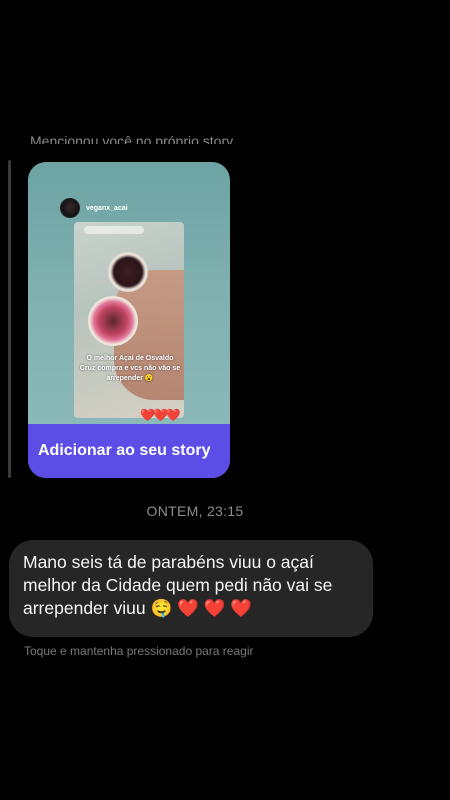 This screenshot has width=450, height=800. What do you see at coordinates (160, 415) in the screenshot?
I see `story-hearts: ❤️❤️❤️` at bounding box center [160, 415].